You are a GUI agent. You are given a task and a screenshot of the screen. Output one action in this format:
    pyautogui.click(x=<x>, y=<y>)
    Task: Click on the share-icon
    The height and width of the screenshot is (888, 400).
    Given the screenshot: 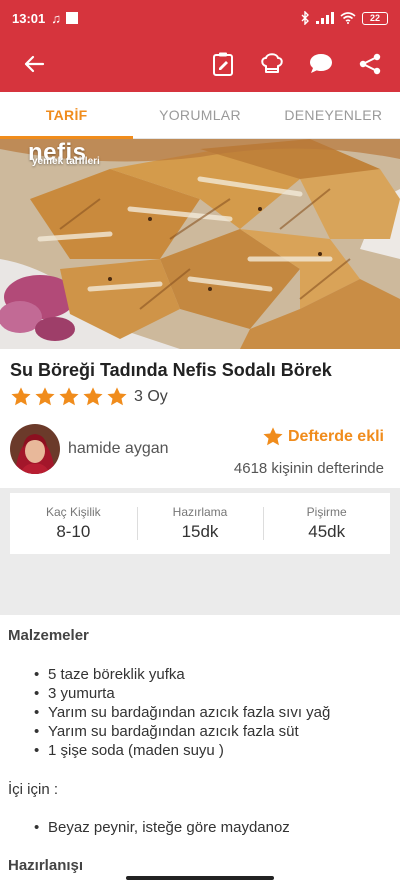 What is the action you would take?
    pyautogui.click(x=370, y=64)
    